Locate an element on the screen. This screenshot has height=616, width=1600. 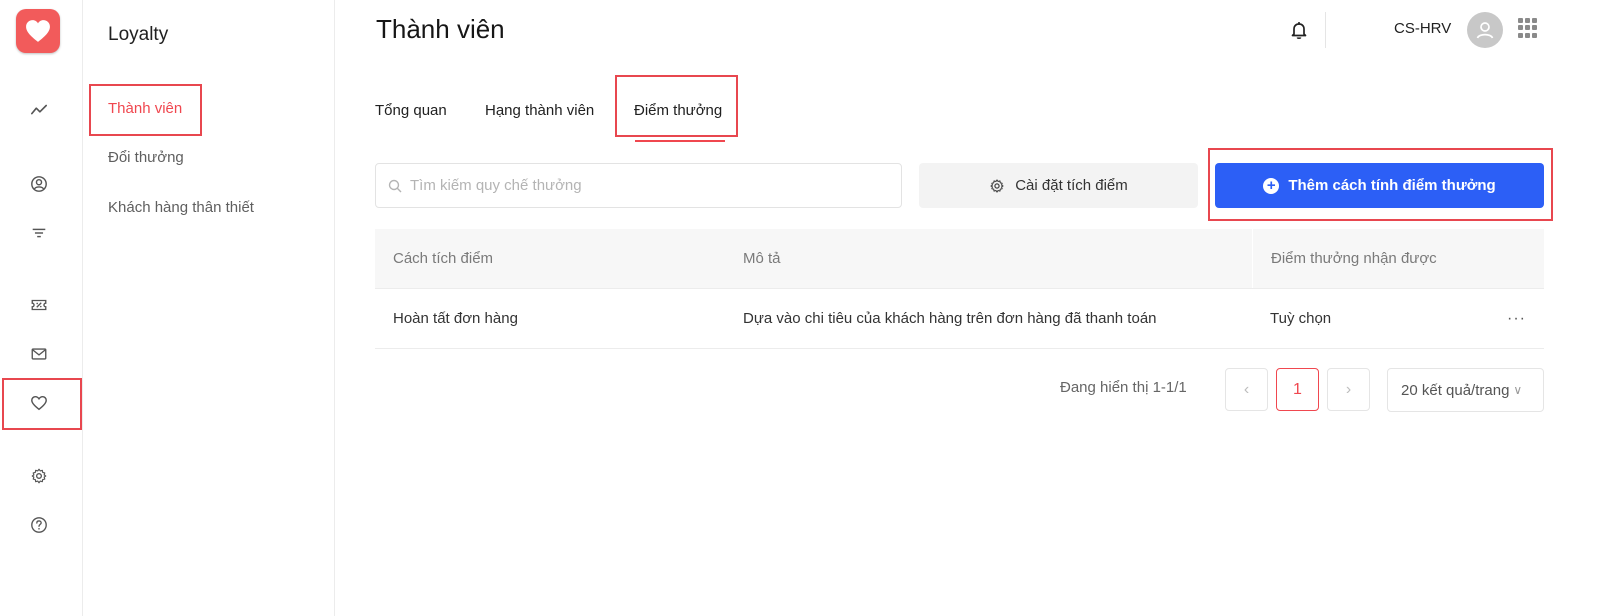
cell-points-value: Tuỳ chọn is located at coordinates (1301, 318).